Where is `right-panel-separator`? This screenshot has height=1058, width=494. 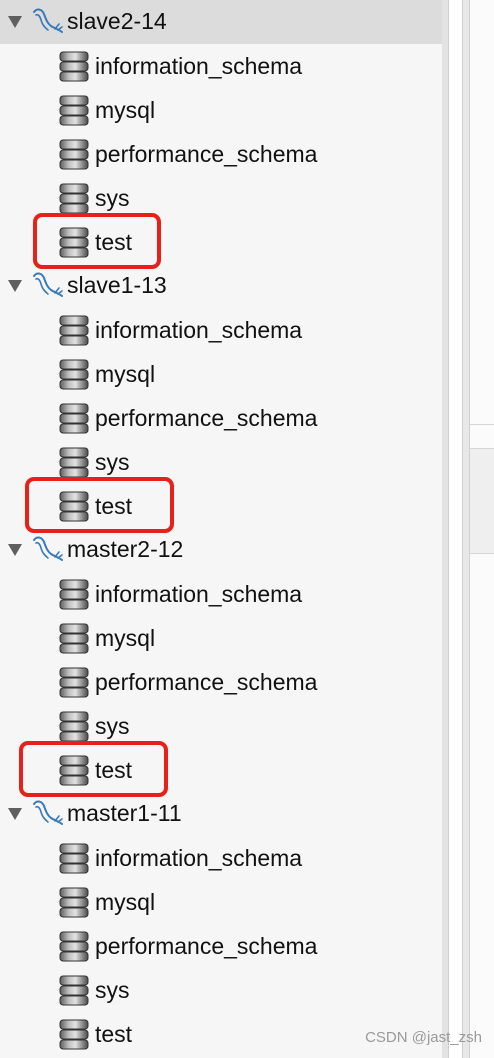
right-panel-separator is located at coordinates (482, 424).